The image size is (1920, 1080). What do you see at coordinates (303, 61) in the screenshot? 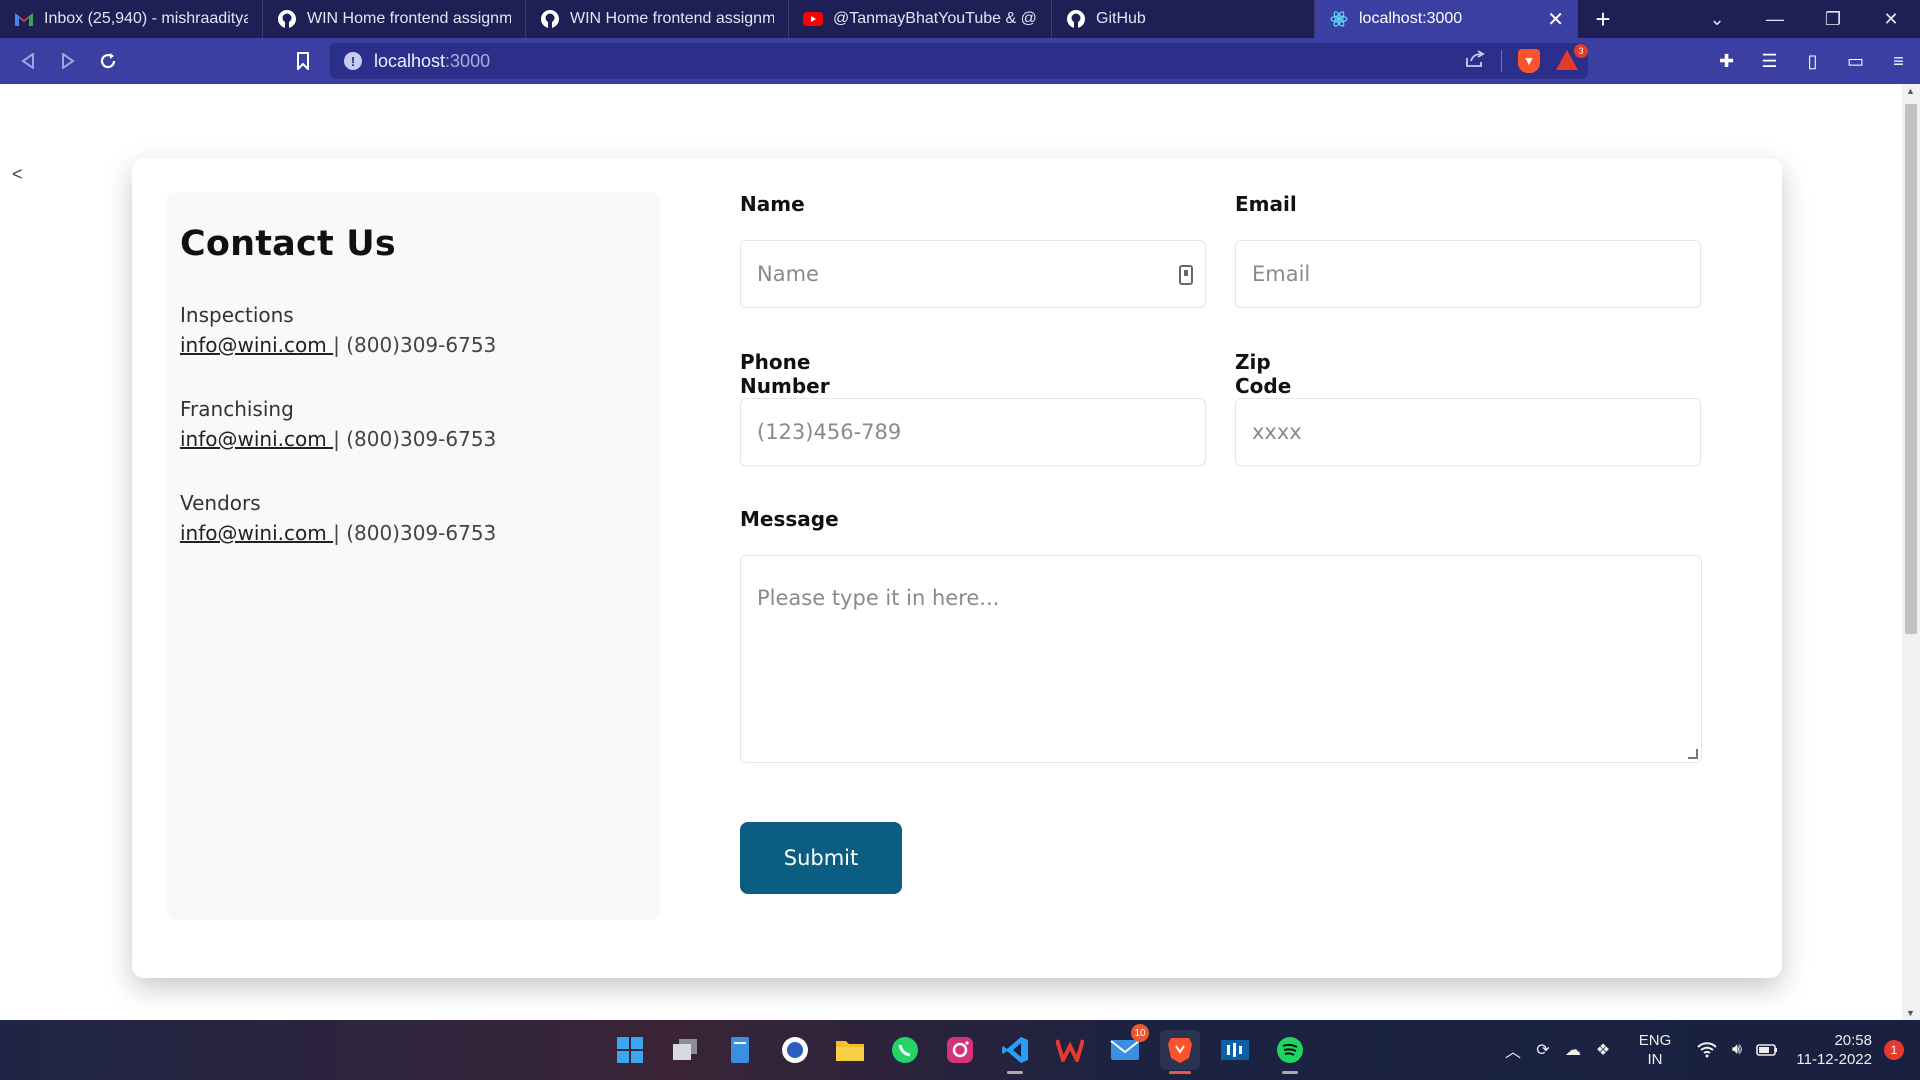
I see `bookmark-icon` at bounding box center [303, 61].